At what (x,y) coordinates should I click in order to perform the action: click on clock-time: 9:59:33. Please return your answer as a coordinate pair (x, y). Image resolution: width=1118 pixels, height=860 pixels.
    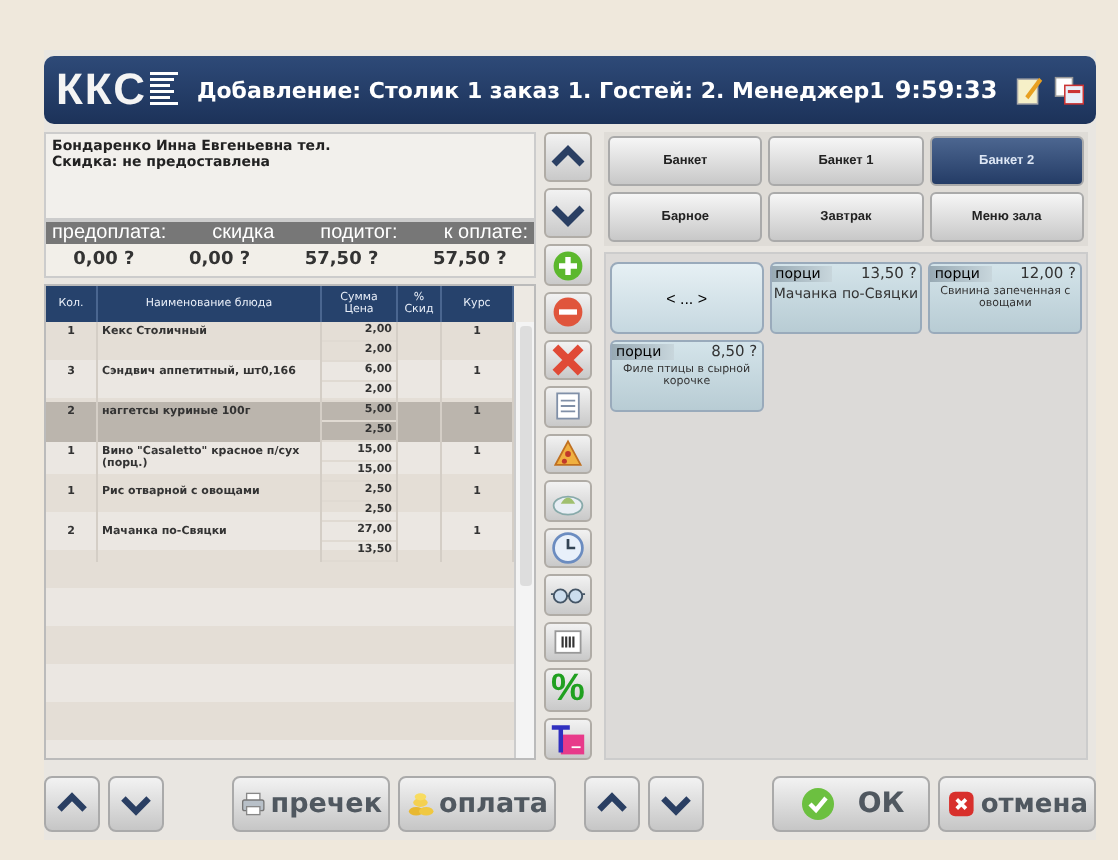
    Looking at the image, I should click on (946, 90).